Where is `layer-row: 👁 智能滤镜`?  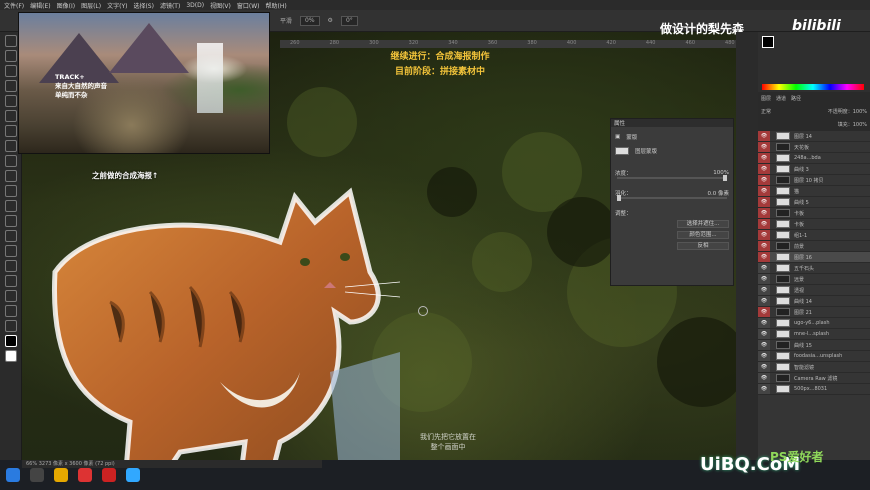 layer-row: 👁 智能滤镜 is located at coordinates (814, 367).